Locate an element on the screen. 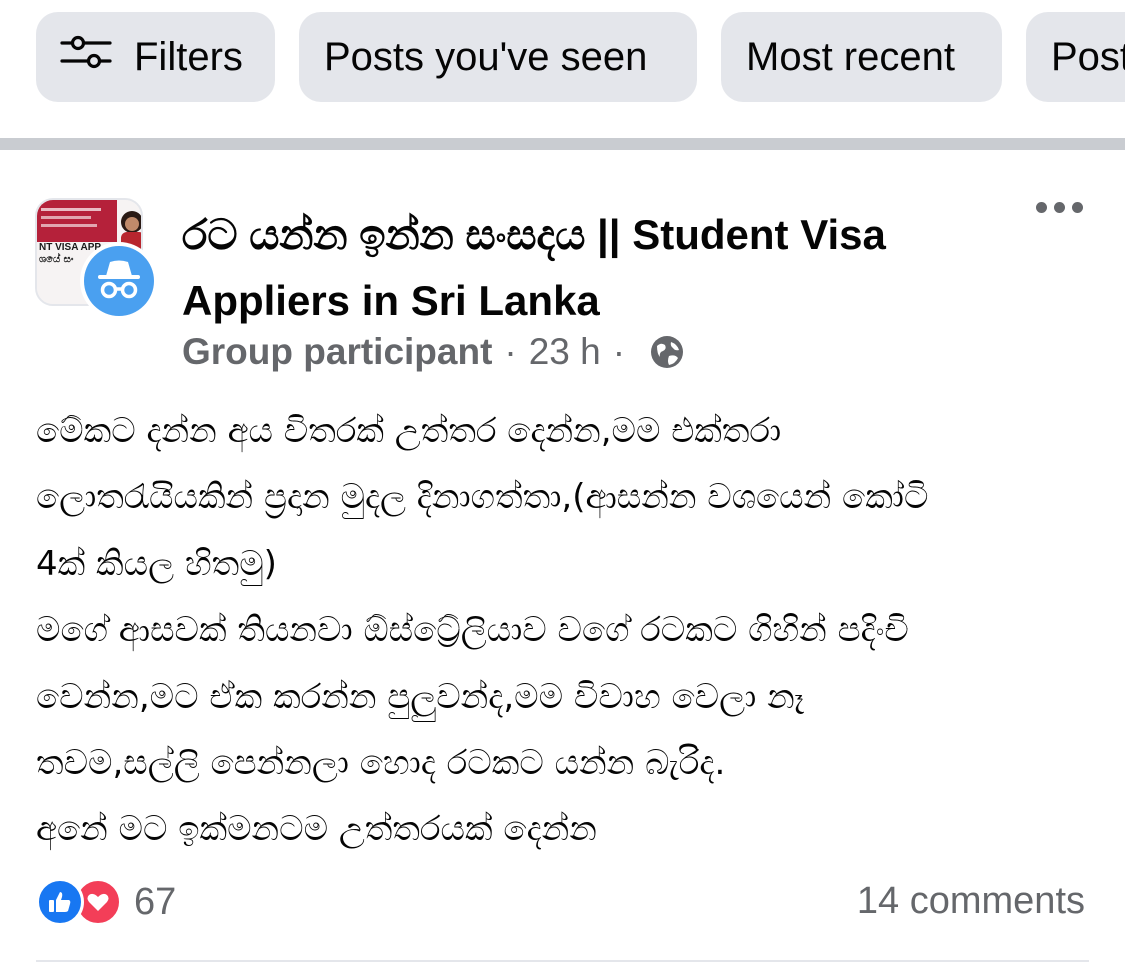 This screenshot has height=970, width=1125. most-recent-chip: Most recent is located at coordinates (861, 57).